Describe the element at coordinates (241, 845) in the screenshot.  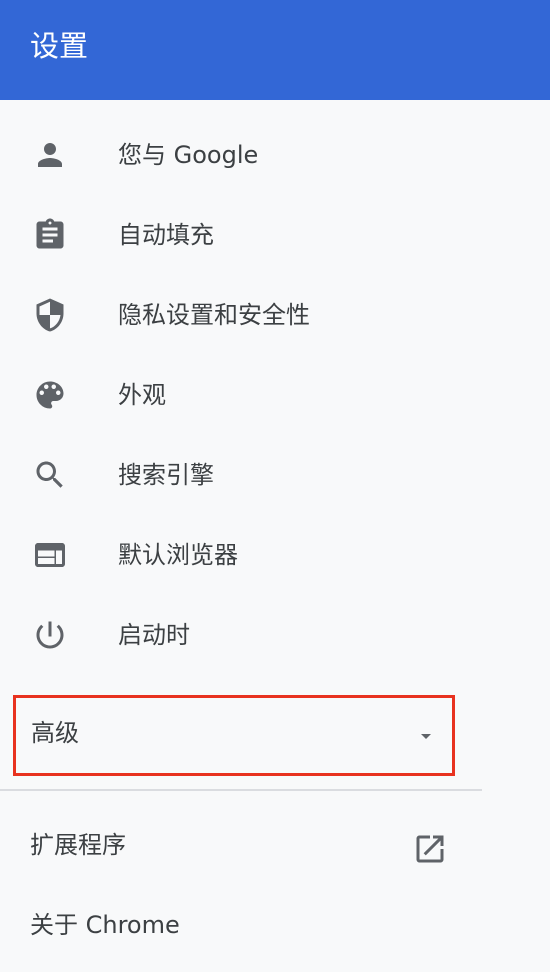
I see `menu-item-extensions: 扩展程序` at that location.